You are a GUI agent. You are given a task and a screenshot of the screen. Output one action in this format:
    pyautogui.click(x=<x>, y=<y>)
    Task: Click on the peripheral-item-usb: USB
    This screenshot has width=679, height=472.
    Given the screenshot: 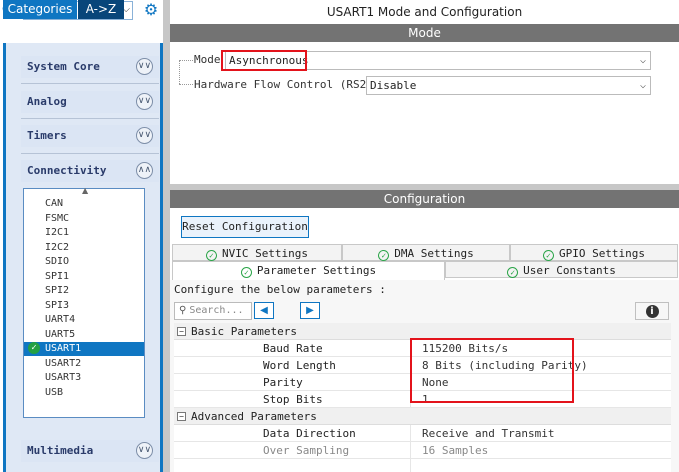 What is the action you would take?
    pyautogui.click(x=84, y=393)
    